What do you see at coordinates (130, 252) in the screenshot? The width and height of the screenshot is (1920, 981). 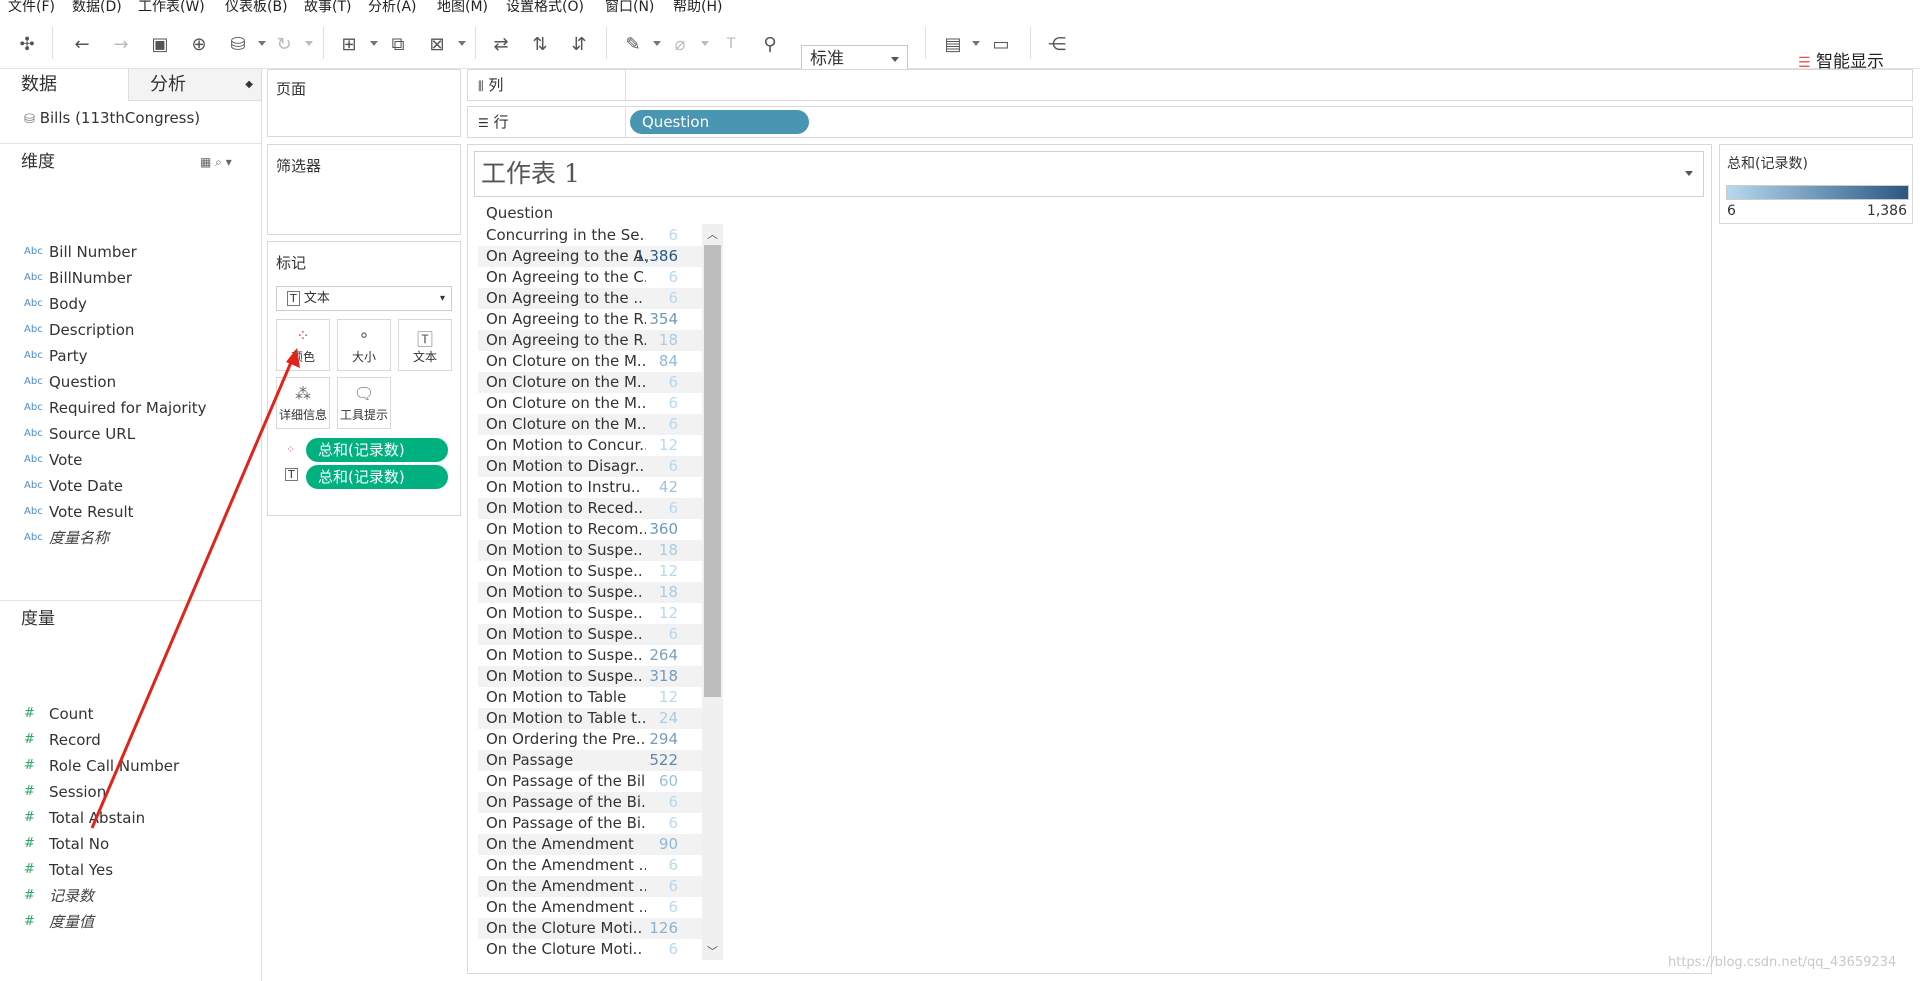 I see `dimension-field: Abc Bill Number` at bounding box center [130, 252].